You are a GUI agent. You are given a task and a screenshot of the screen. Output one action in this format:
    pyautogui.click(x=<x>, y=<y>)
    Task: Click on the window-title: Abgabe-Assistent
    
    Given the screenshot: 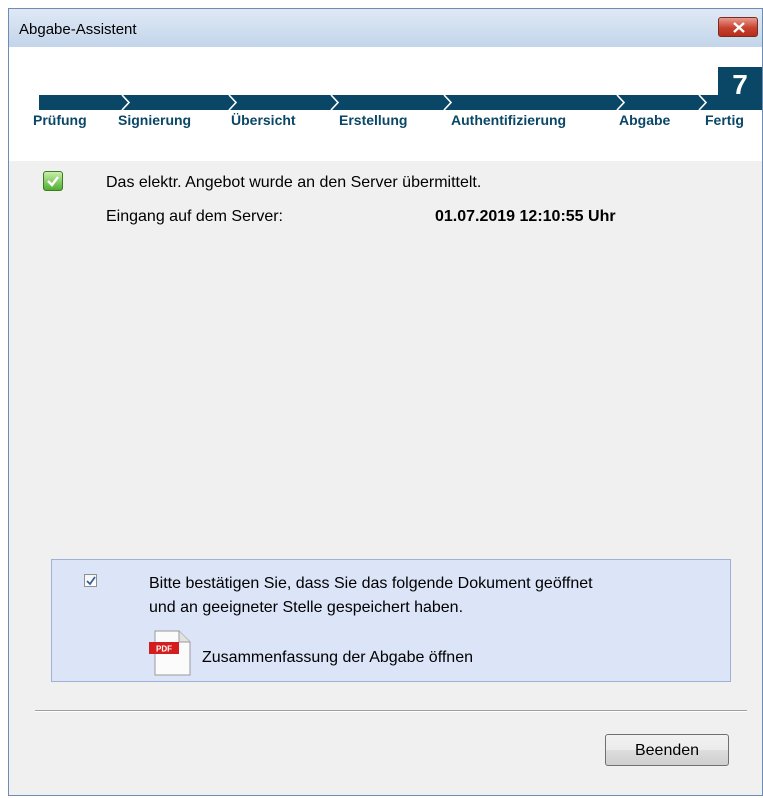 What is the action you would take?
    pyautogui.click(x=78, y=29)
    